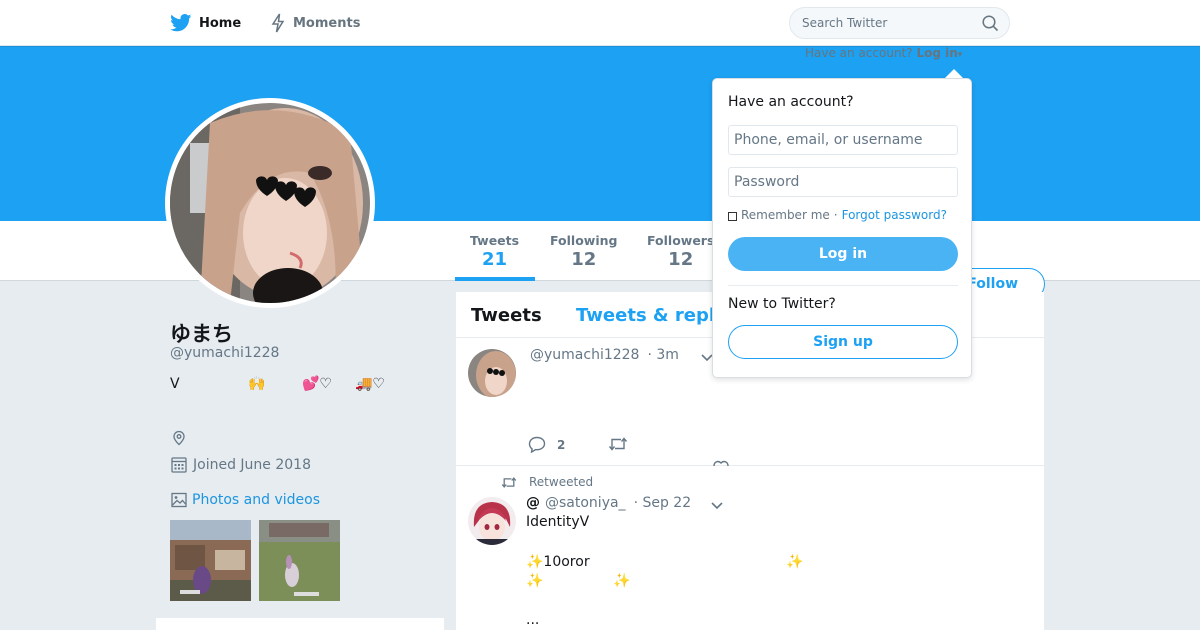 Image resolution: width=1200 pixels, height=630 pixels. What do you see at coordinates (278, 23) in the screenshot?
I see `lightning-bolt-icon` at bounding box center [278, 23].